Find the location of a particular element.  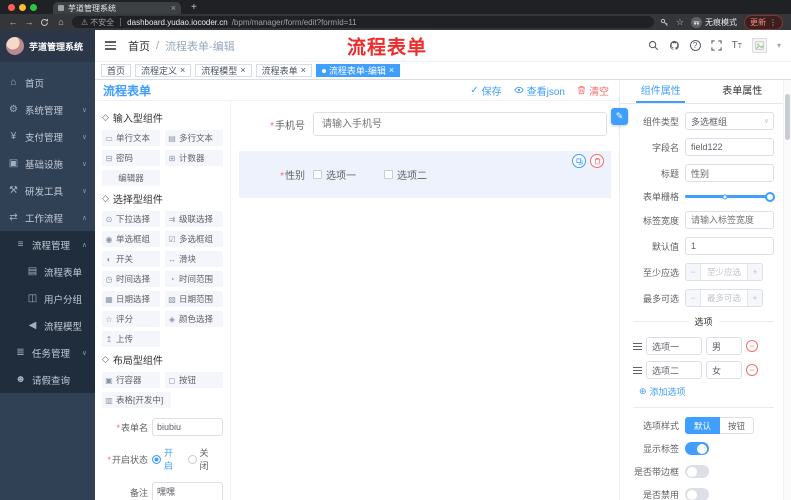

security-status: ⚠ 不安全 is located at coordinates (97, 22).